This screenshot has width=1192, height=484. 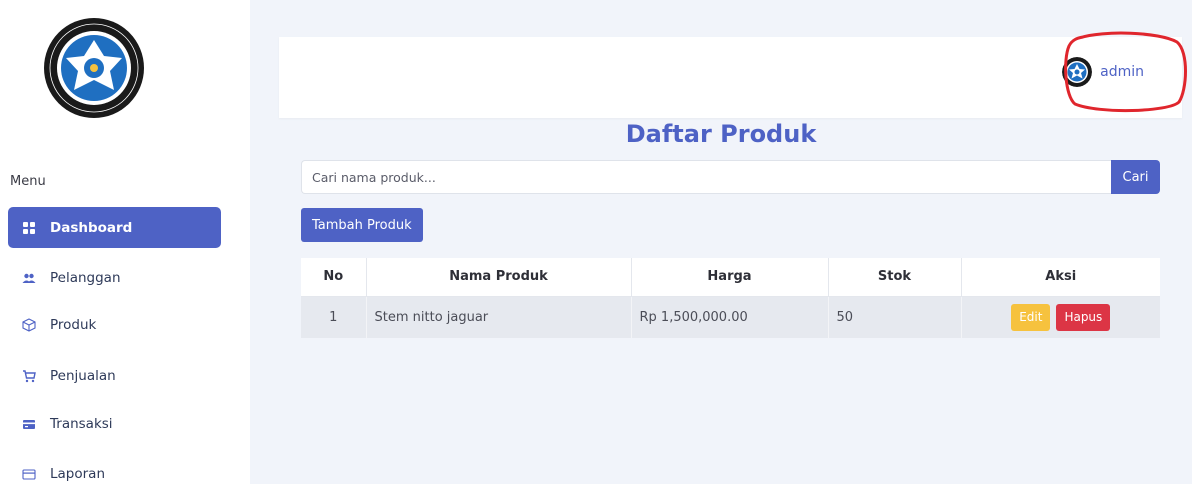 What do you see at coordinates (78, 473) in the screenshot?
I see `sidebar-item-label: Laporan` at bounding box center [78, 473].